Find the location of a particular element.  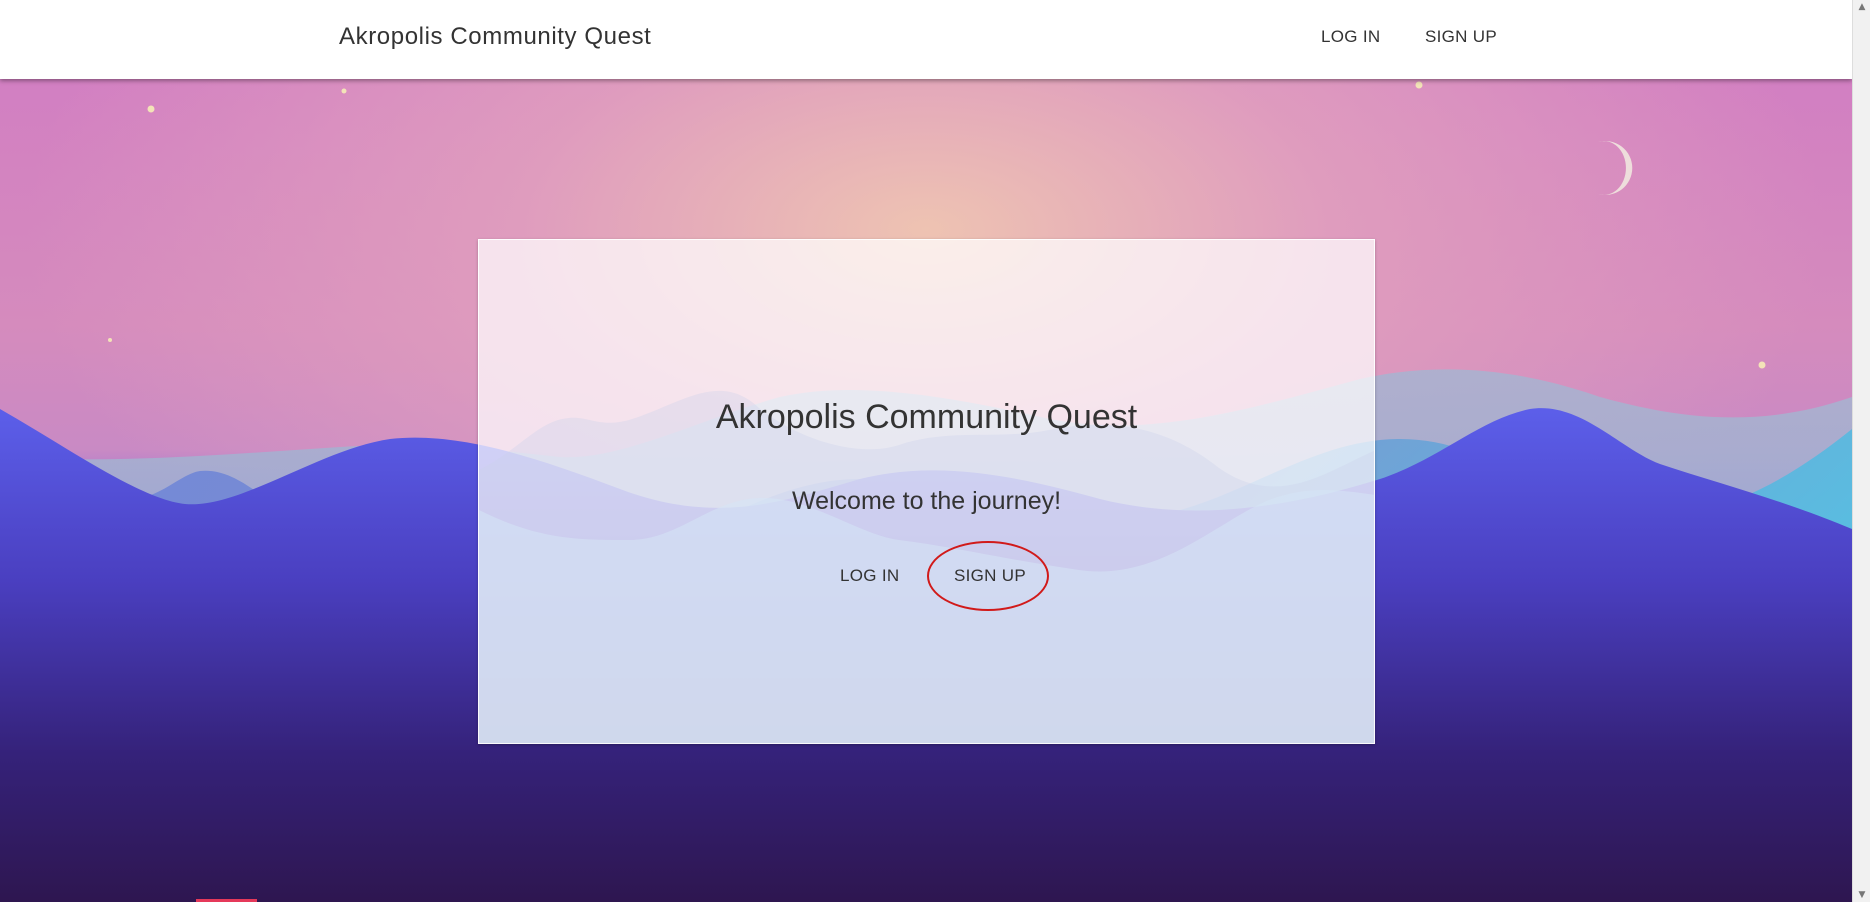

header-login-link: LOG IN is located at coordinates (1350, 37).